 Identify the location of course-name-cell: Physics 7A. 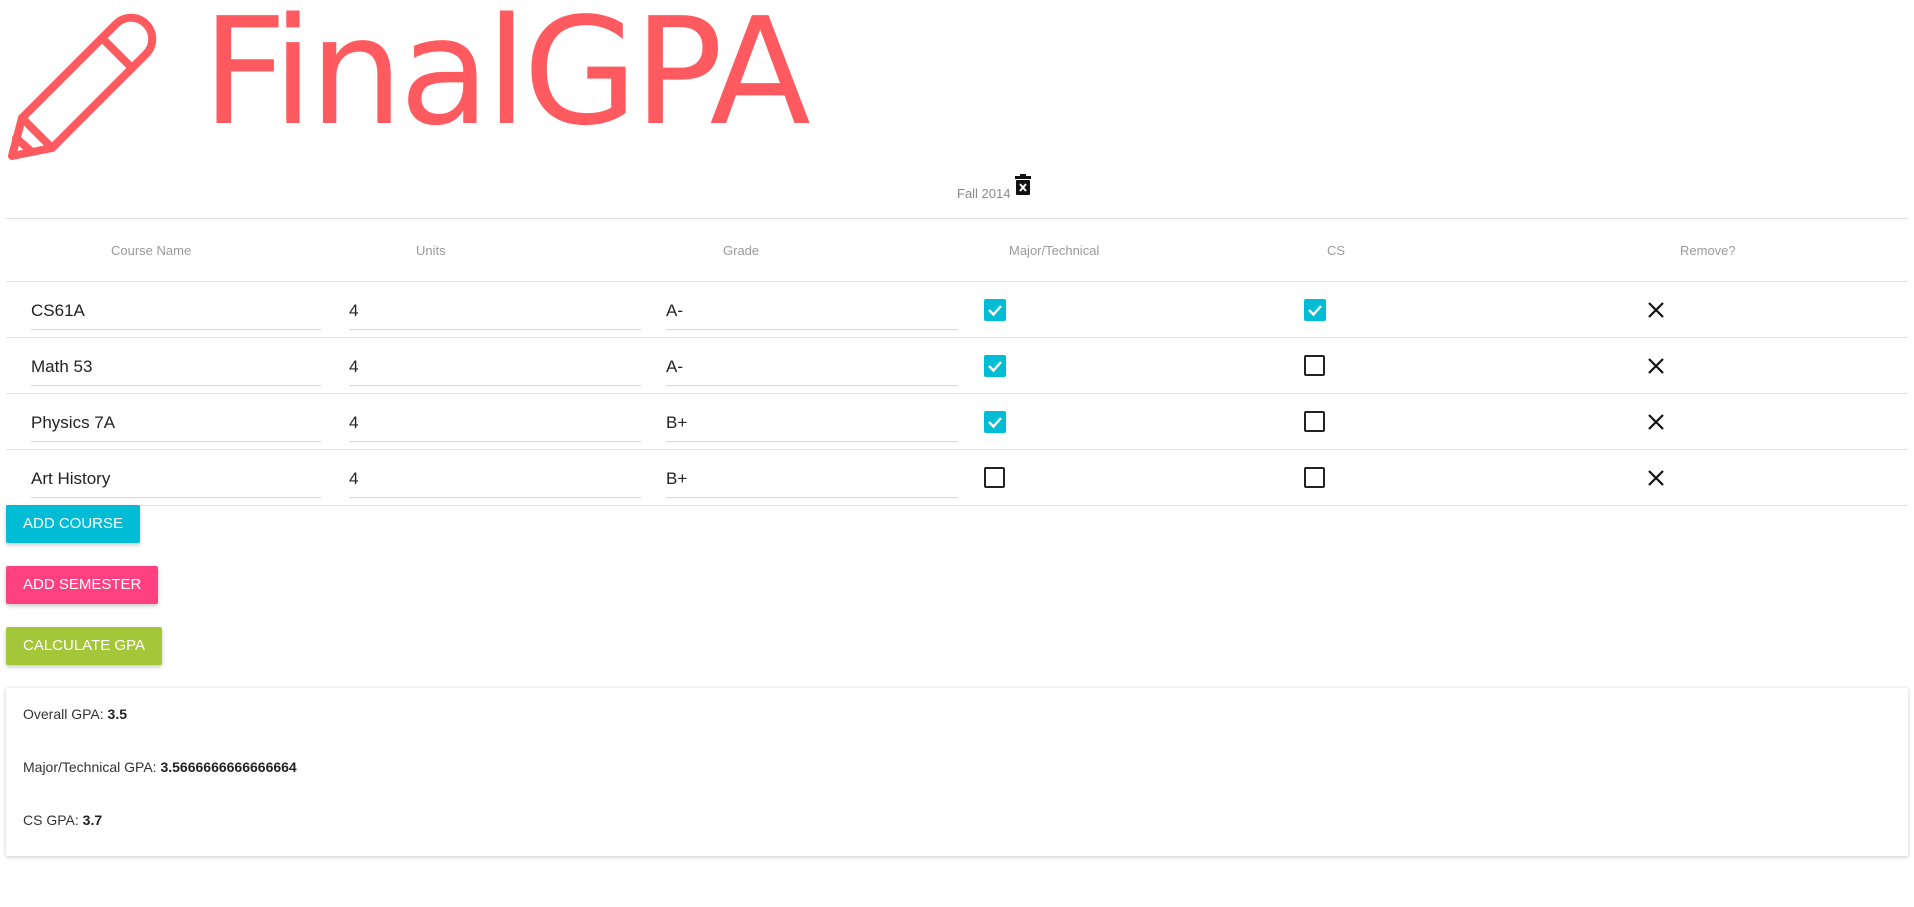
(165, 421).